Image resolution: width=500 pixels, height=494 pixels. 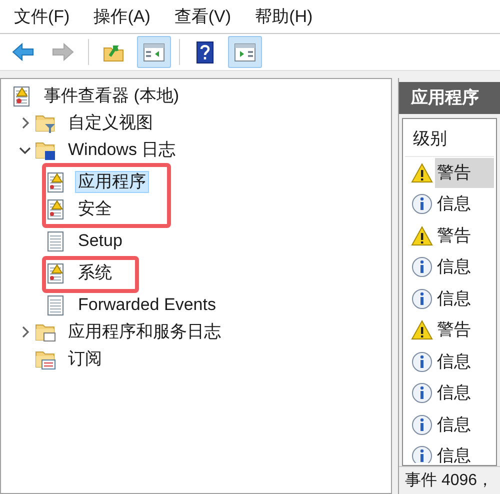 I want to click on tree-item: Forwarded Events, so click(x=147, y=305).